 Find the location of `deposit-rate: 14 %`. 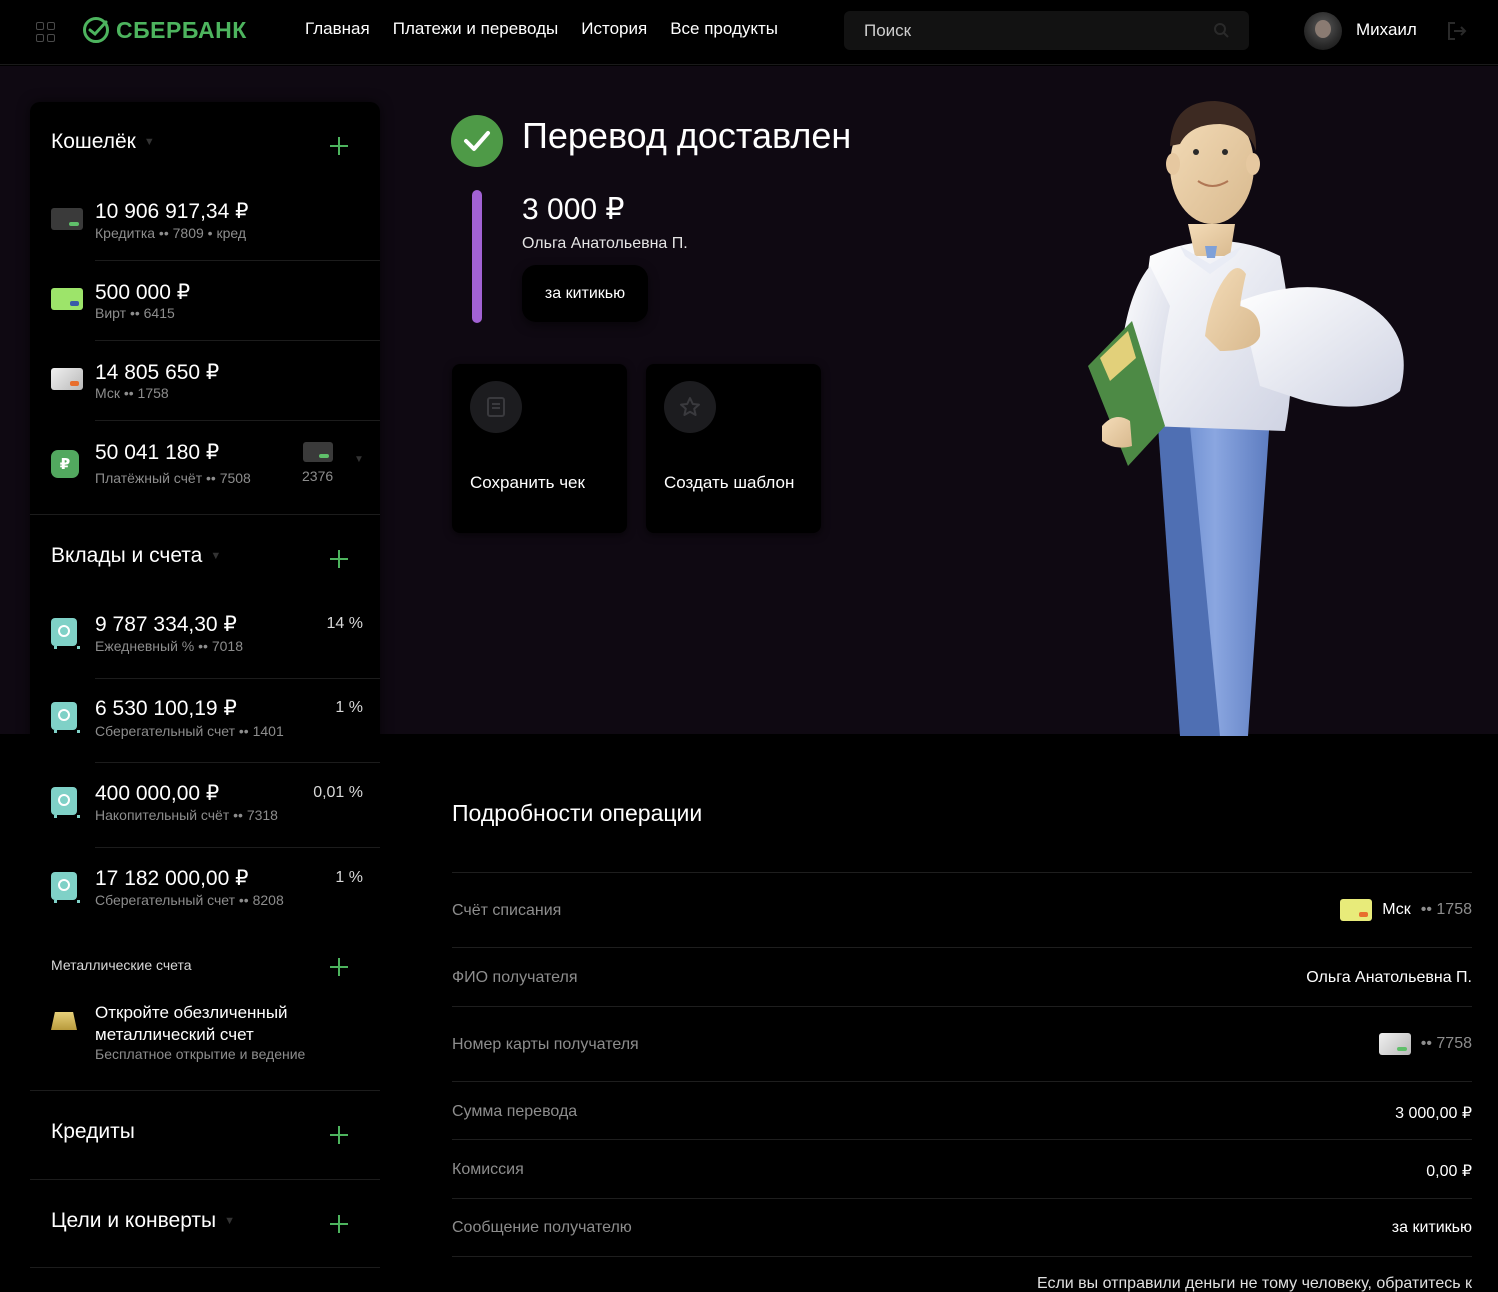

deposit-rate: 14 % is located at coordinates (344, 623).